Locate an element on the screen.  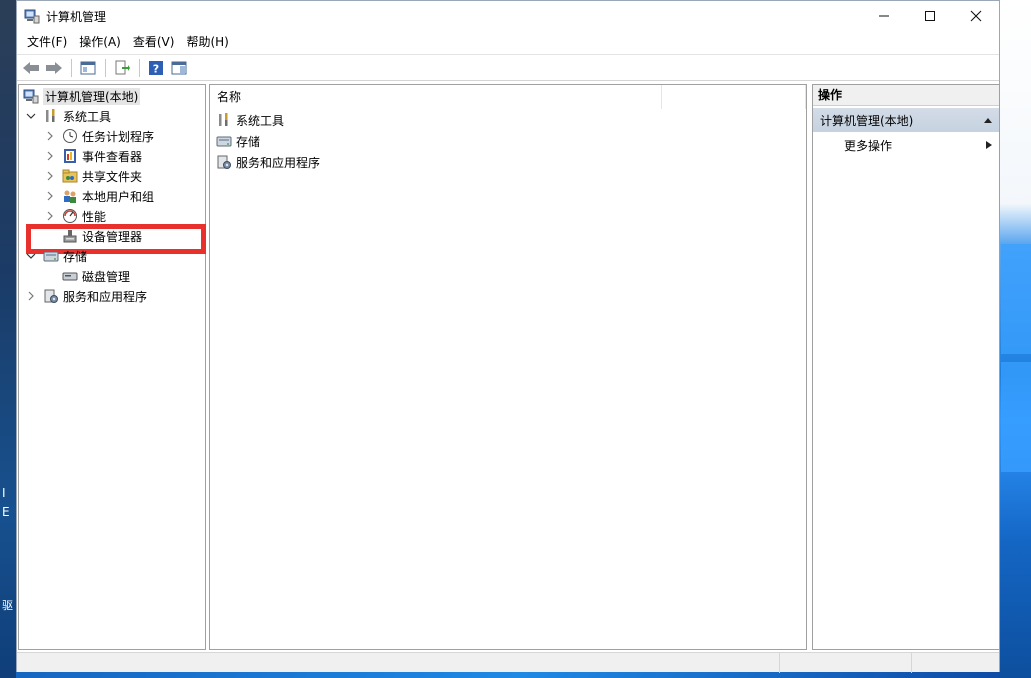
forward-arrow-icon is located at coordinates (54, 67).